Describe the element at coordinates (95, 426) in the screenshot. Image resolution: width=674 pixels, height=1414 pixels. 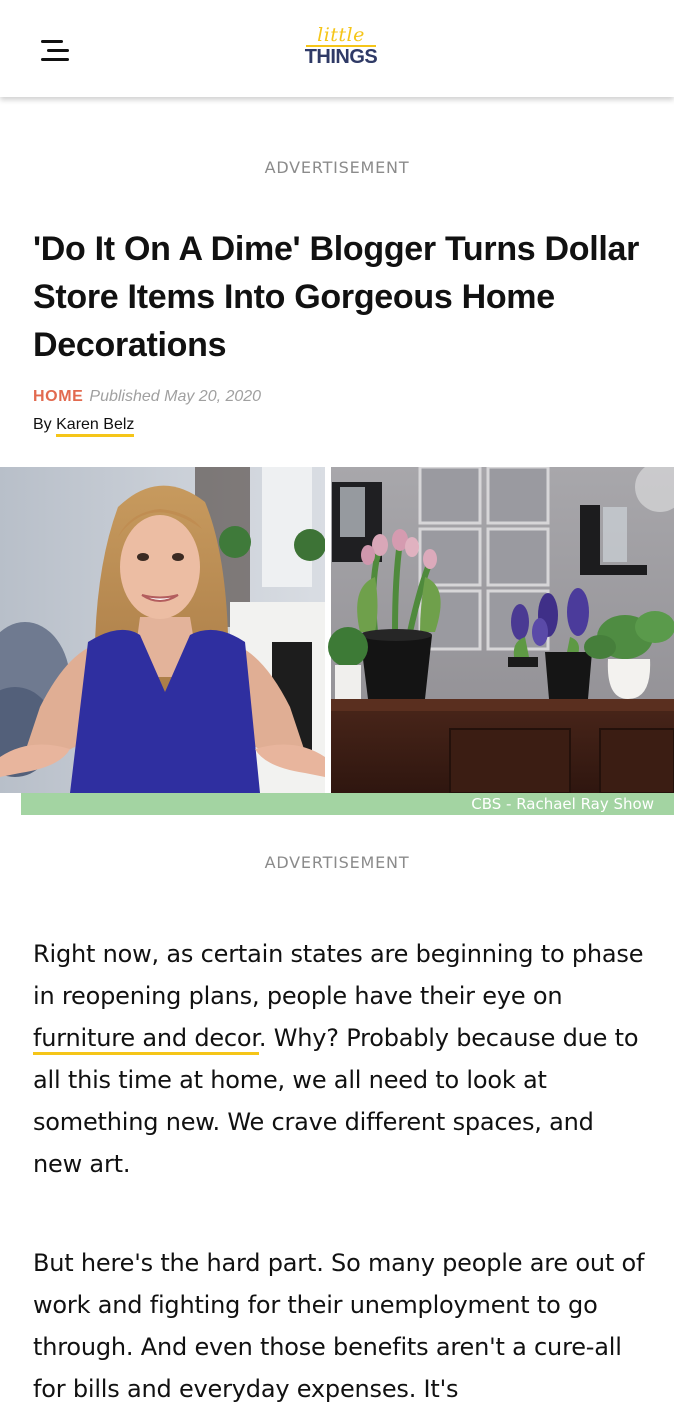
I see `author-link: Karen Belz` at that location.